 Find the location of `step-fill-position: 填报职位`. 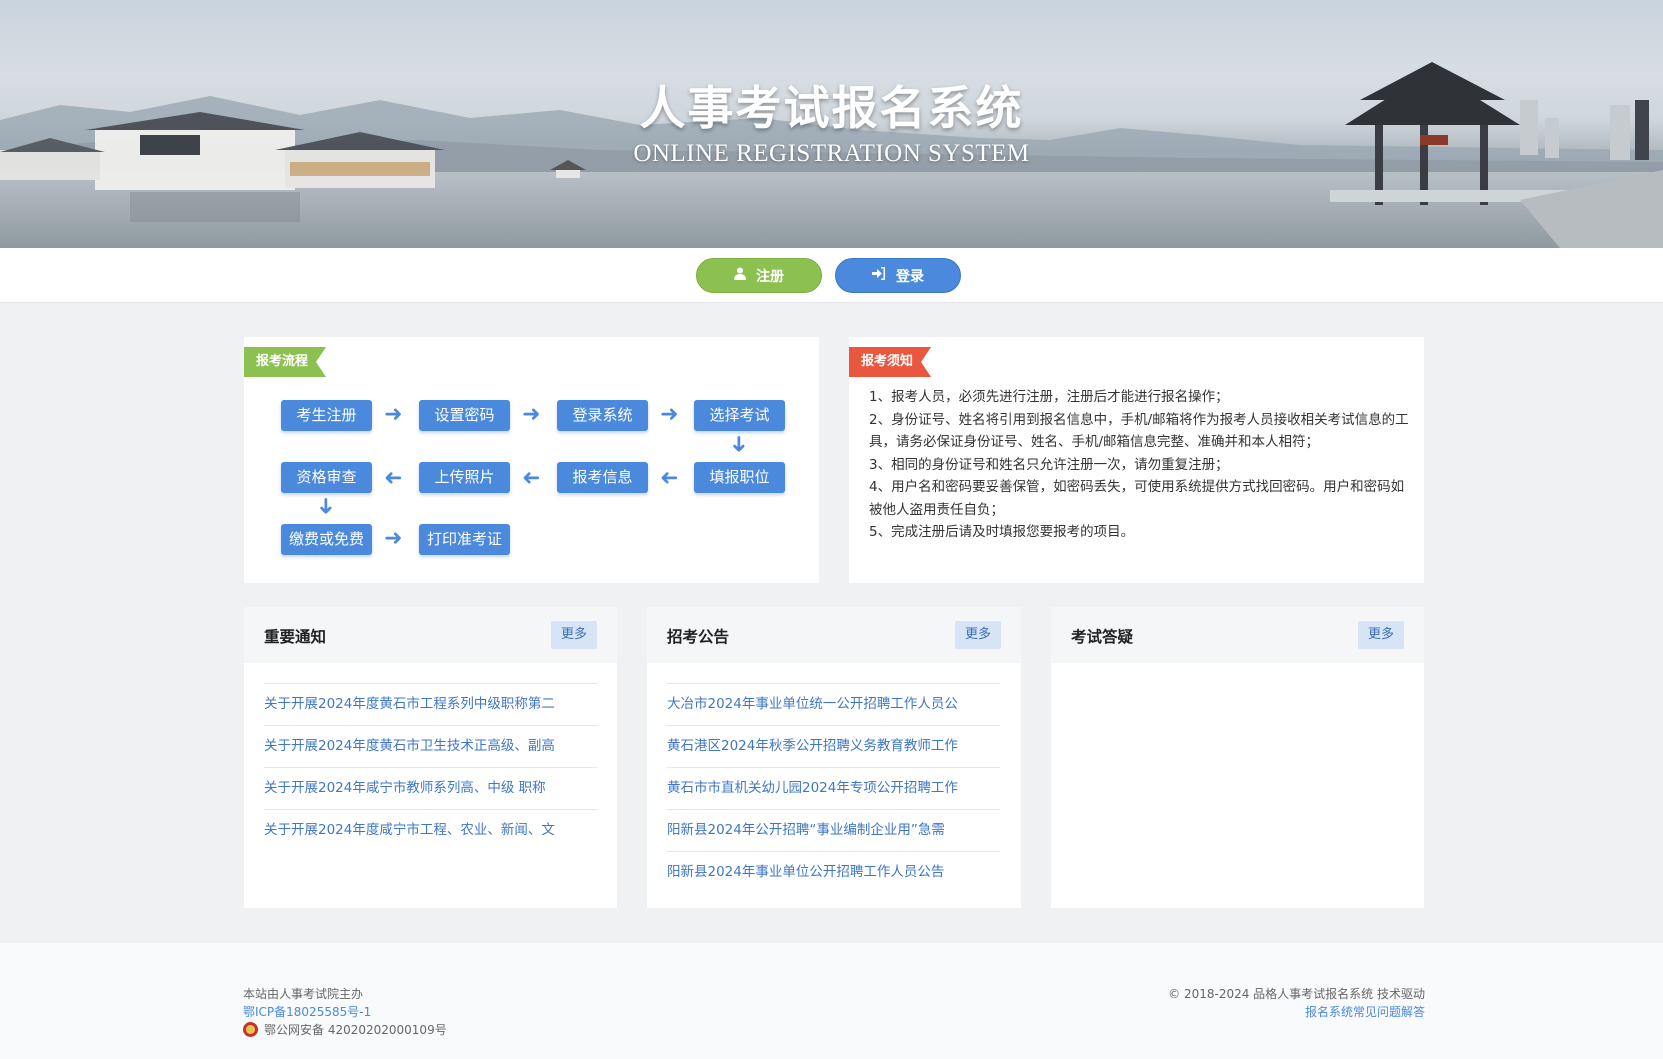

step-fill-position: 填报职位 is located at coordinates (739, 477).